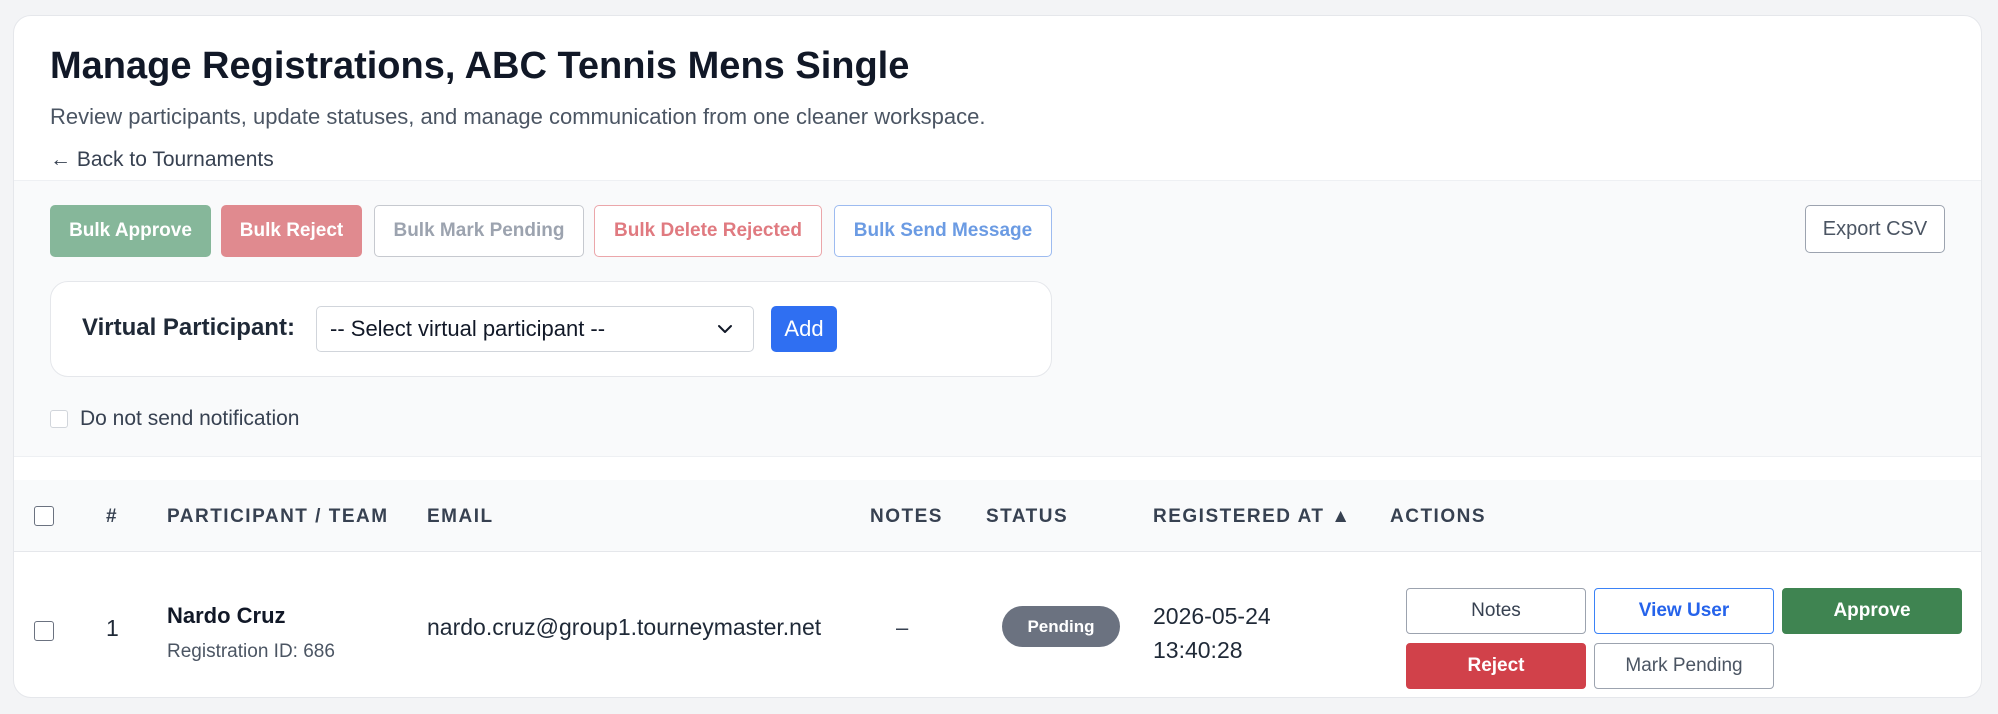 The image size is (1998, 714). What do you see at coordinates (902, 627) in the screenshot?
I see `participant-notes: –` at bounding box center [902, 627].